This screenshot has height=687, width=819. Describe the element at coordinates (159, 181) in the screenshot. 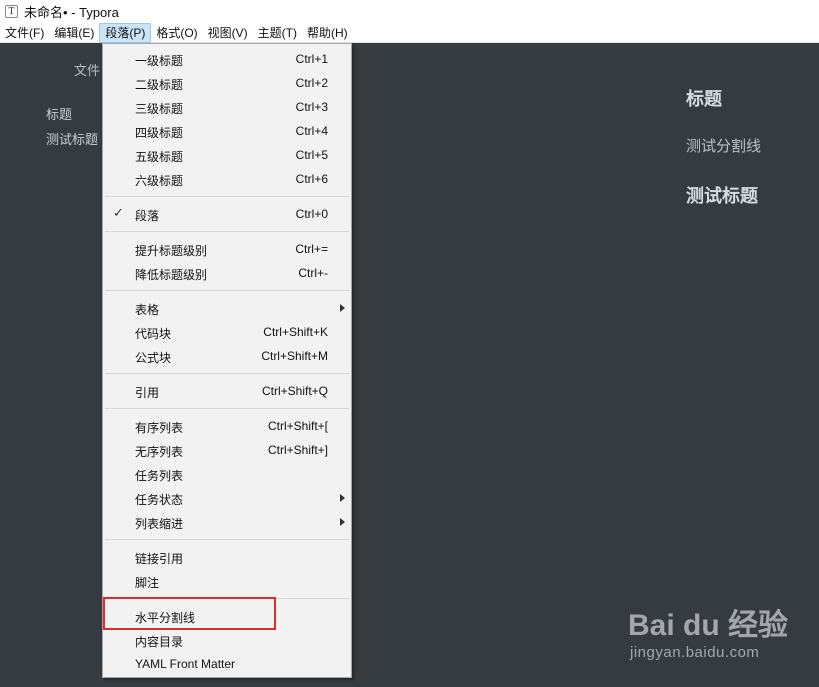

I see `menu-item-label: 六级标题` at that location.